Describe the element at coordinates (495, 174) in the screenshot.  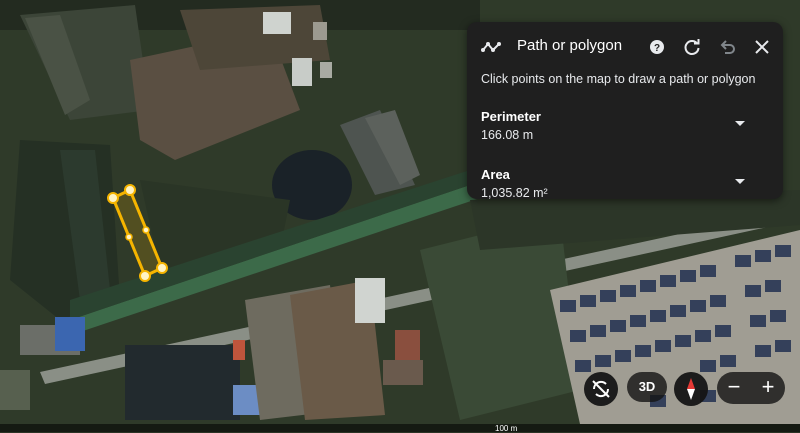
I see `area-label: Area` at that location.